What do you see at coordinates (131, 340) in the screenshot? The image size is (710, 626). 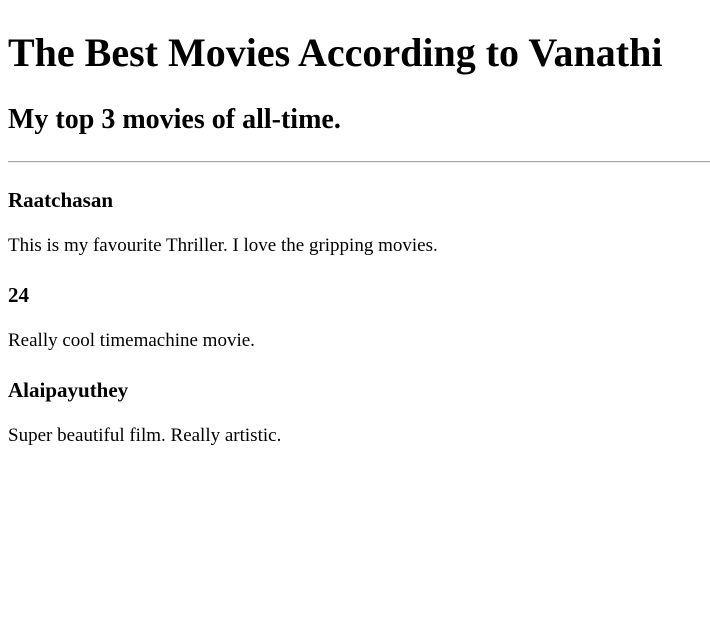 I see `movie-description: Really cool timemachine movie.` at bounding box center [131, 340].